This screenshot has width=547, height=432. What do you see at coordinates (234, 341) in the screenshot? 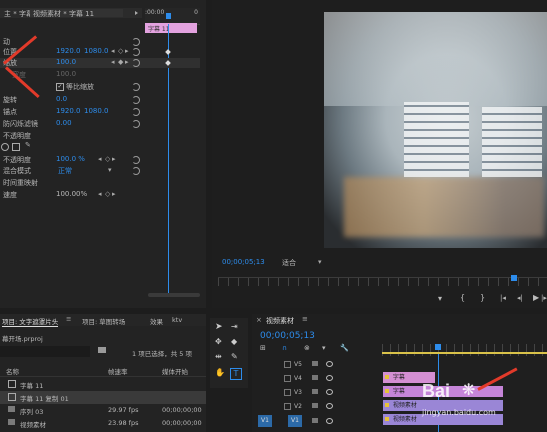
I see `razor-tool-icon: ◆` at bounding box center [234, 341].